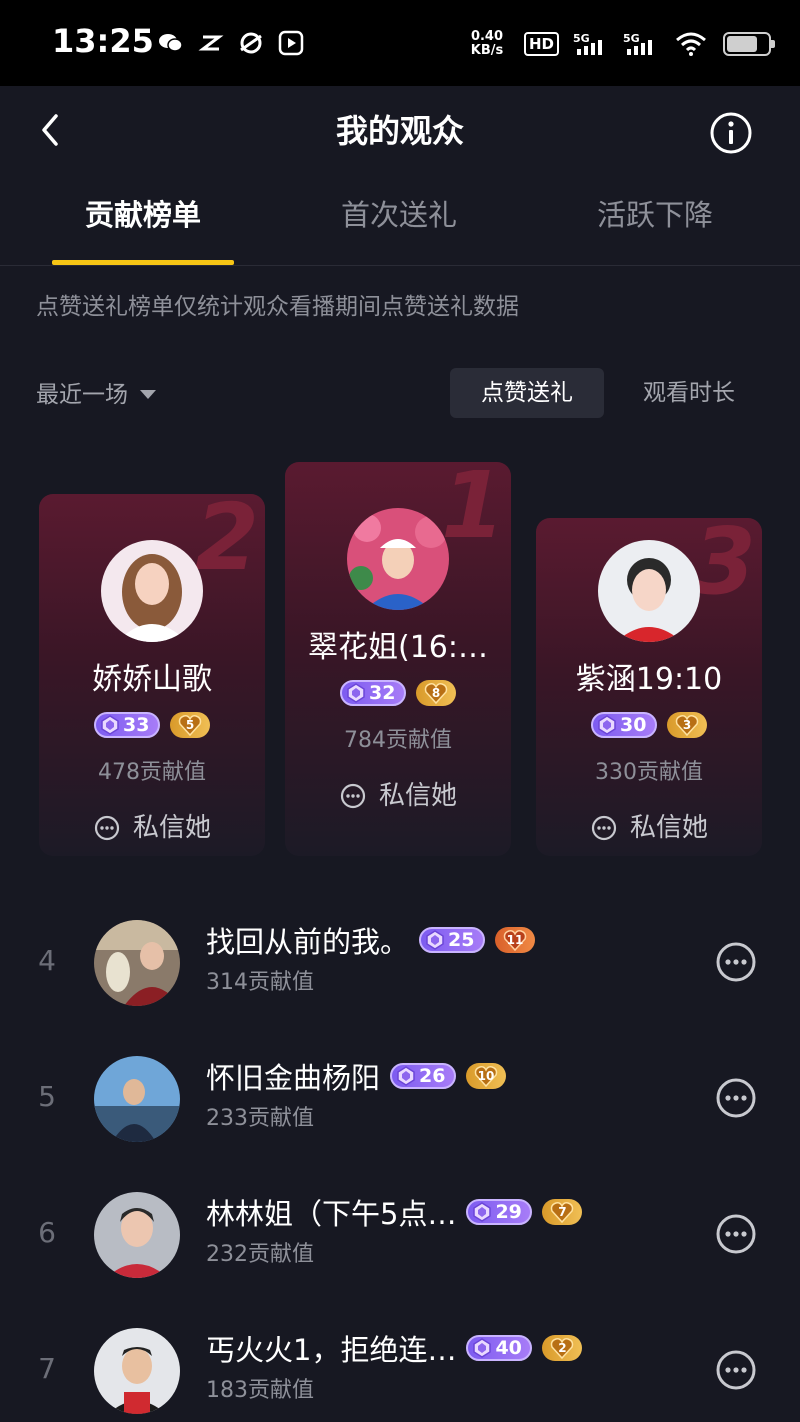 This screenshot has height=1422, width=800. Describe the element at coordinates (649, 679) in the screenshot. I see `card-username: 紫涵19:10` at that location.